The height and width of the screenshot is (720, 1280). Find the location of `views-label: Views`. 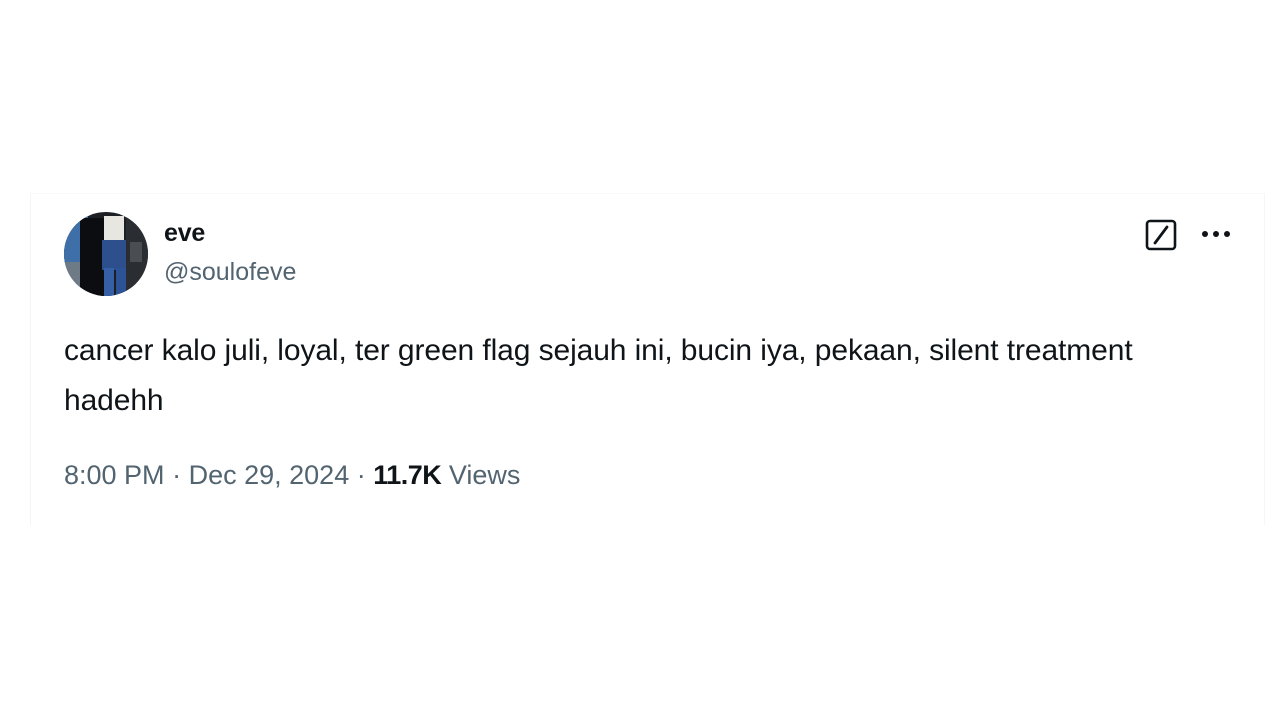

views-label: Views is located at coordinates (484, 475).